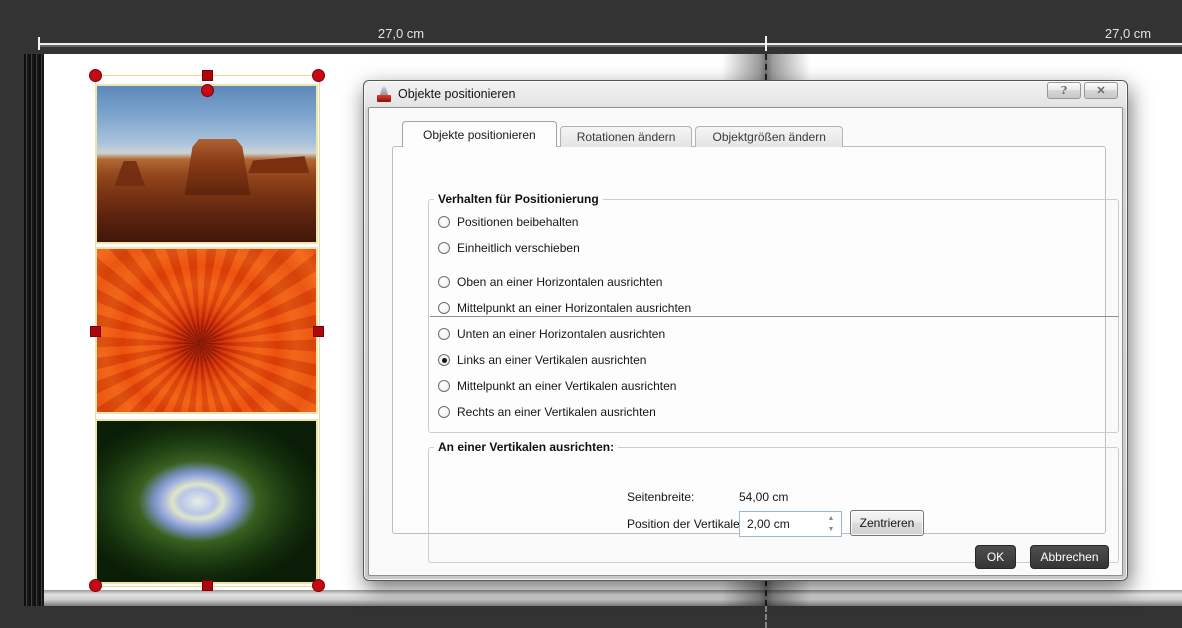  Describe the element at coordinates (688, 524) in the screenshot. I see `vertical-position-label: Position der Vertikalen:` at that location.